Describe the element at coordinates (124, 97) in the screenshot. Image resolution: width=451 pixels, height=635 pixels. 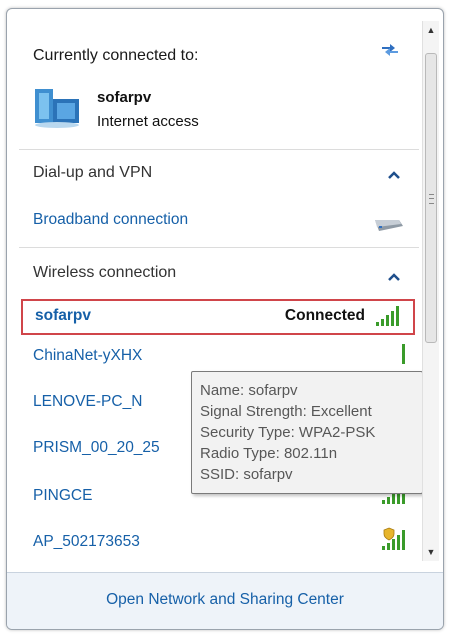
I see `connected-network-name: sofarpv` at that location.